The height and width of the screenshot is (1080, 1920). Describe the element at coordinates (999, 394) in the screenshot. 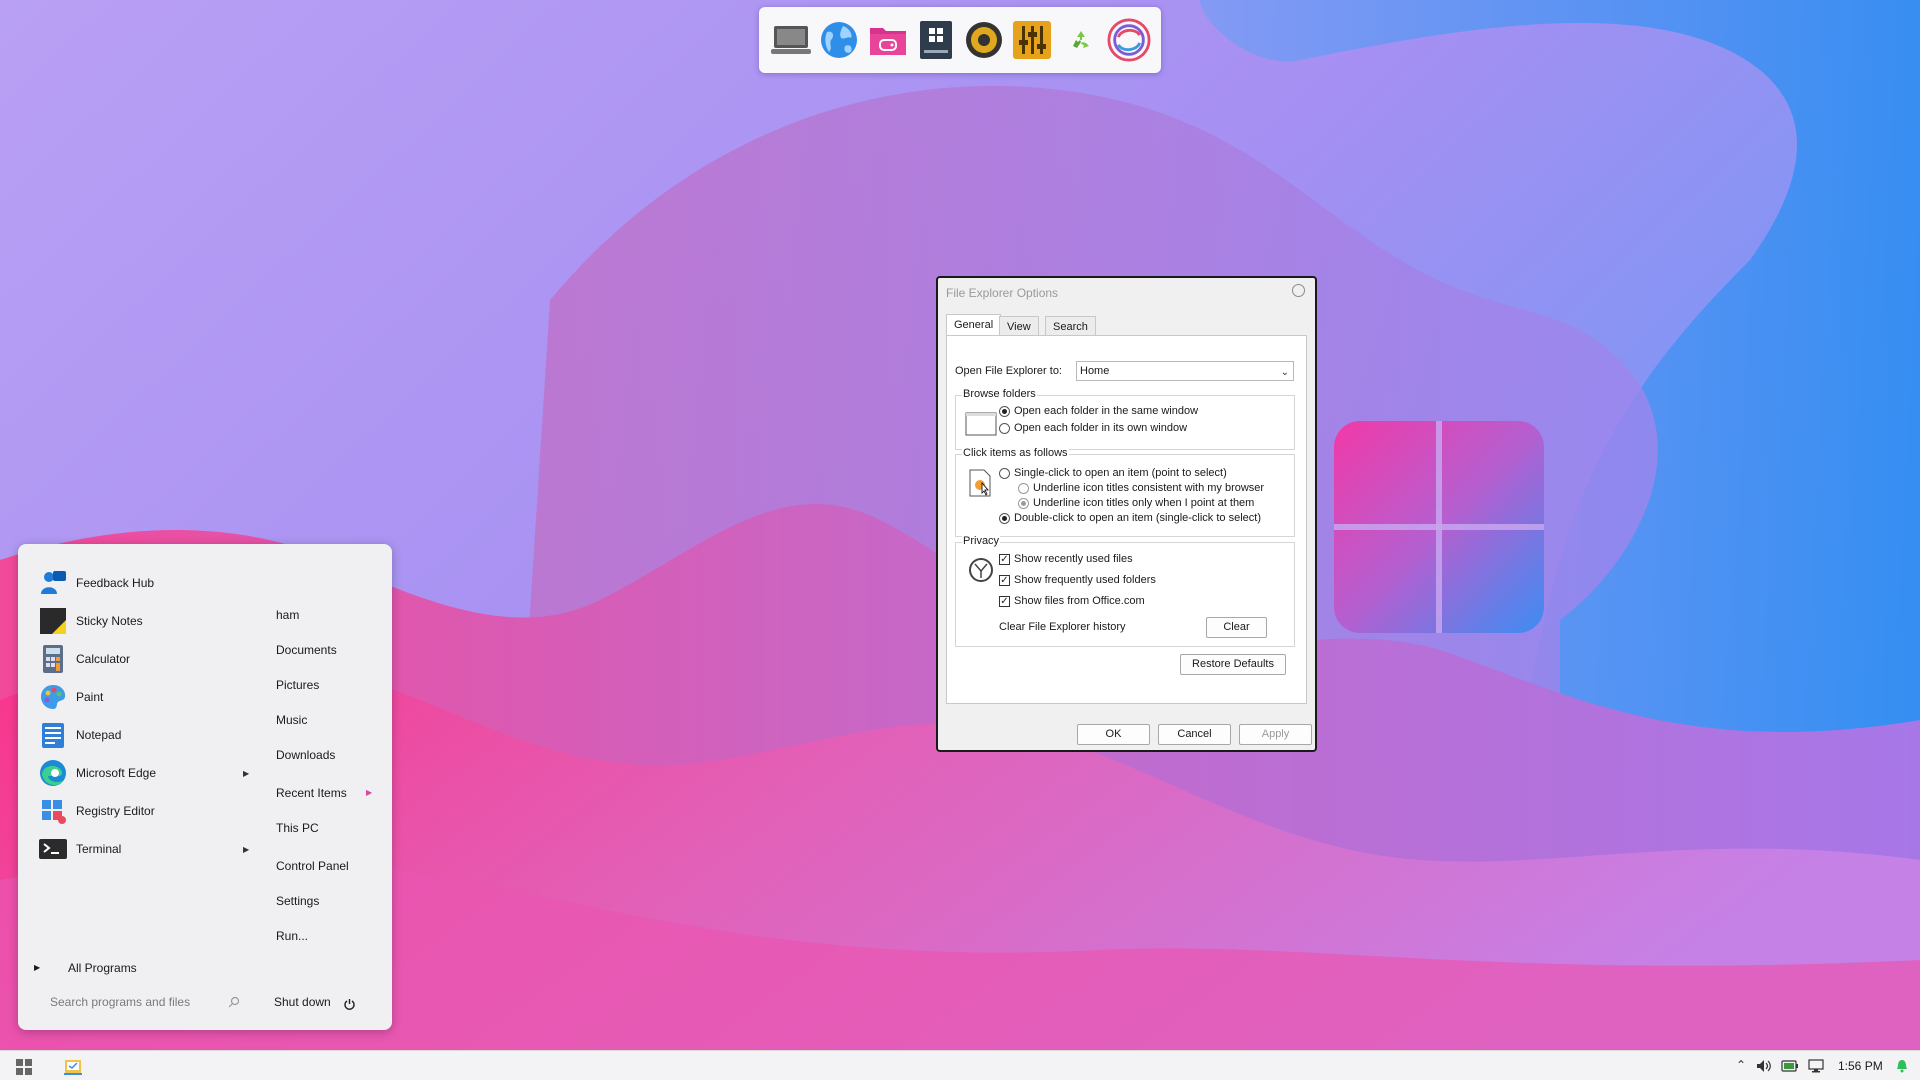

I see `browse-folders-title: Browse folders` at that location.